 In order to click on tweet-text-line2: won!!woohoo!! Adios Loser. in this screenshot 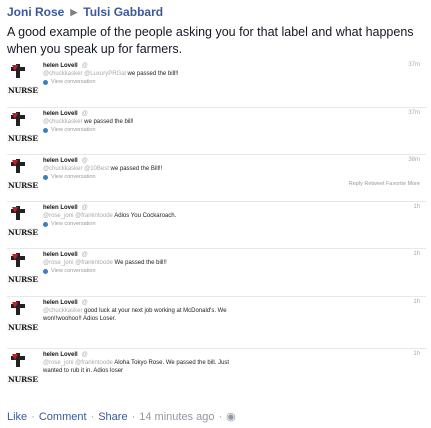, I will do `click(80, 319)`.